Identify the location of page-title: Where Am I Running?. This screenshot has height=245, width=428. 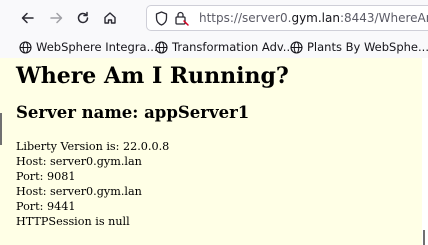
(152, 76).